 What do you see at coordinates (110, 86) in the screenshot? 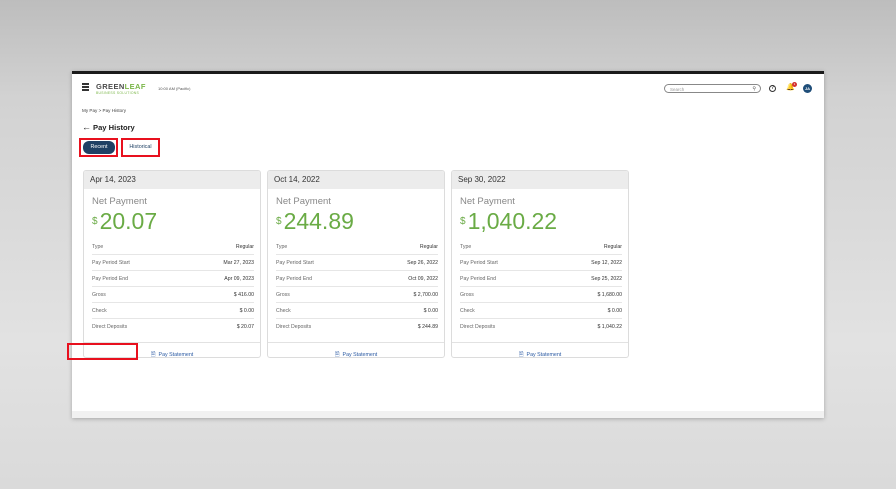
I see `logo-text-green: GREEN` at bounding box center [110, 86].